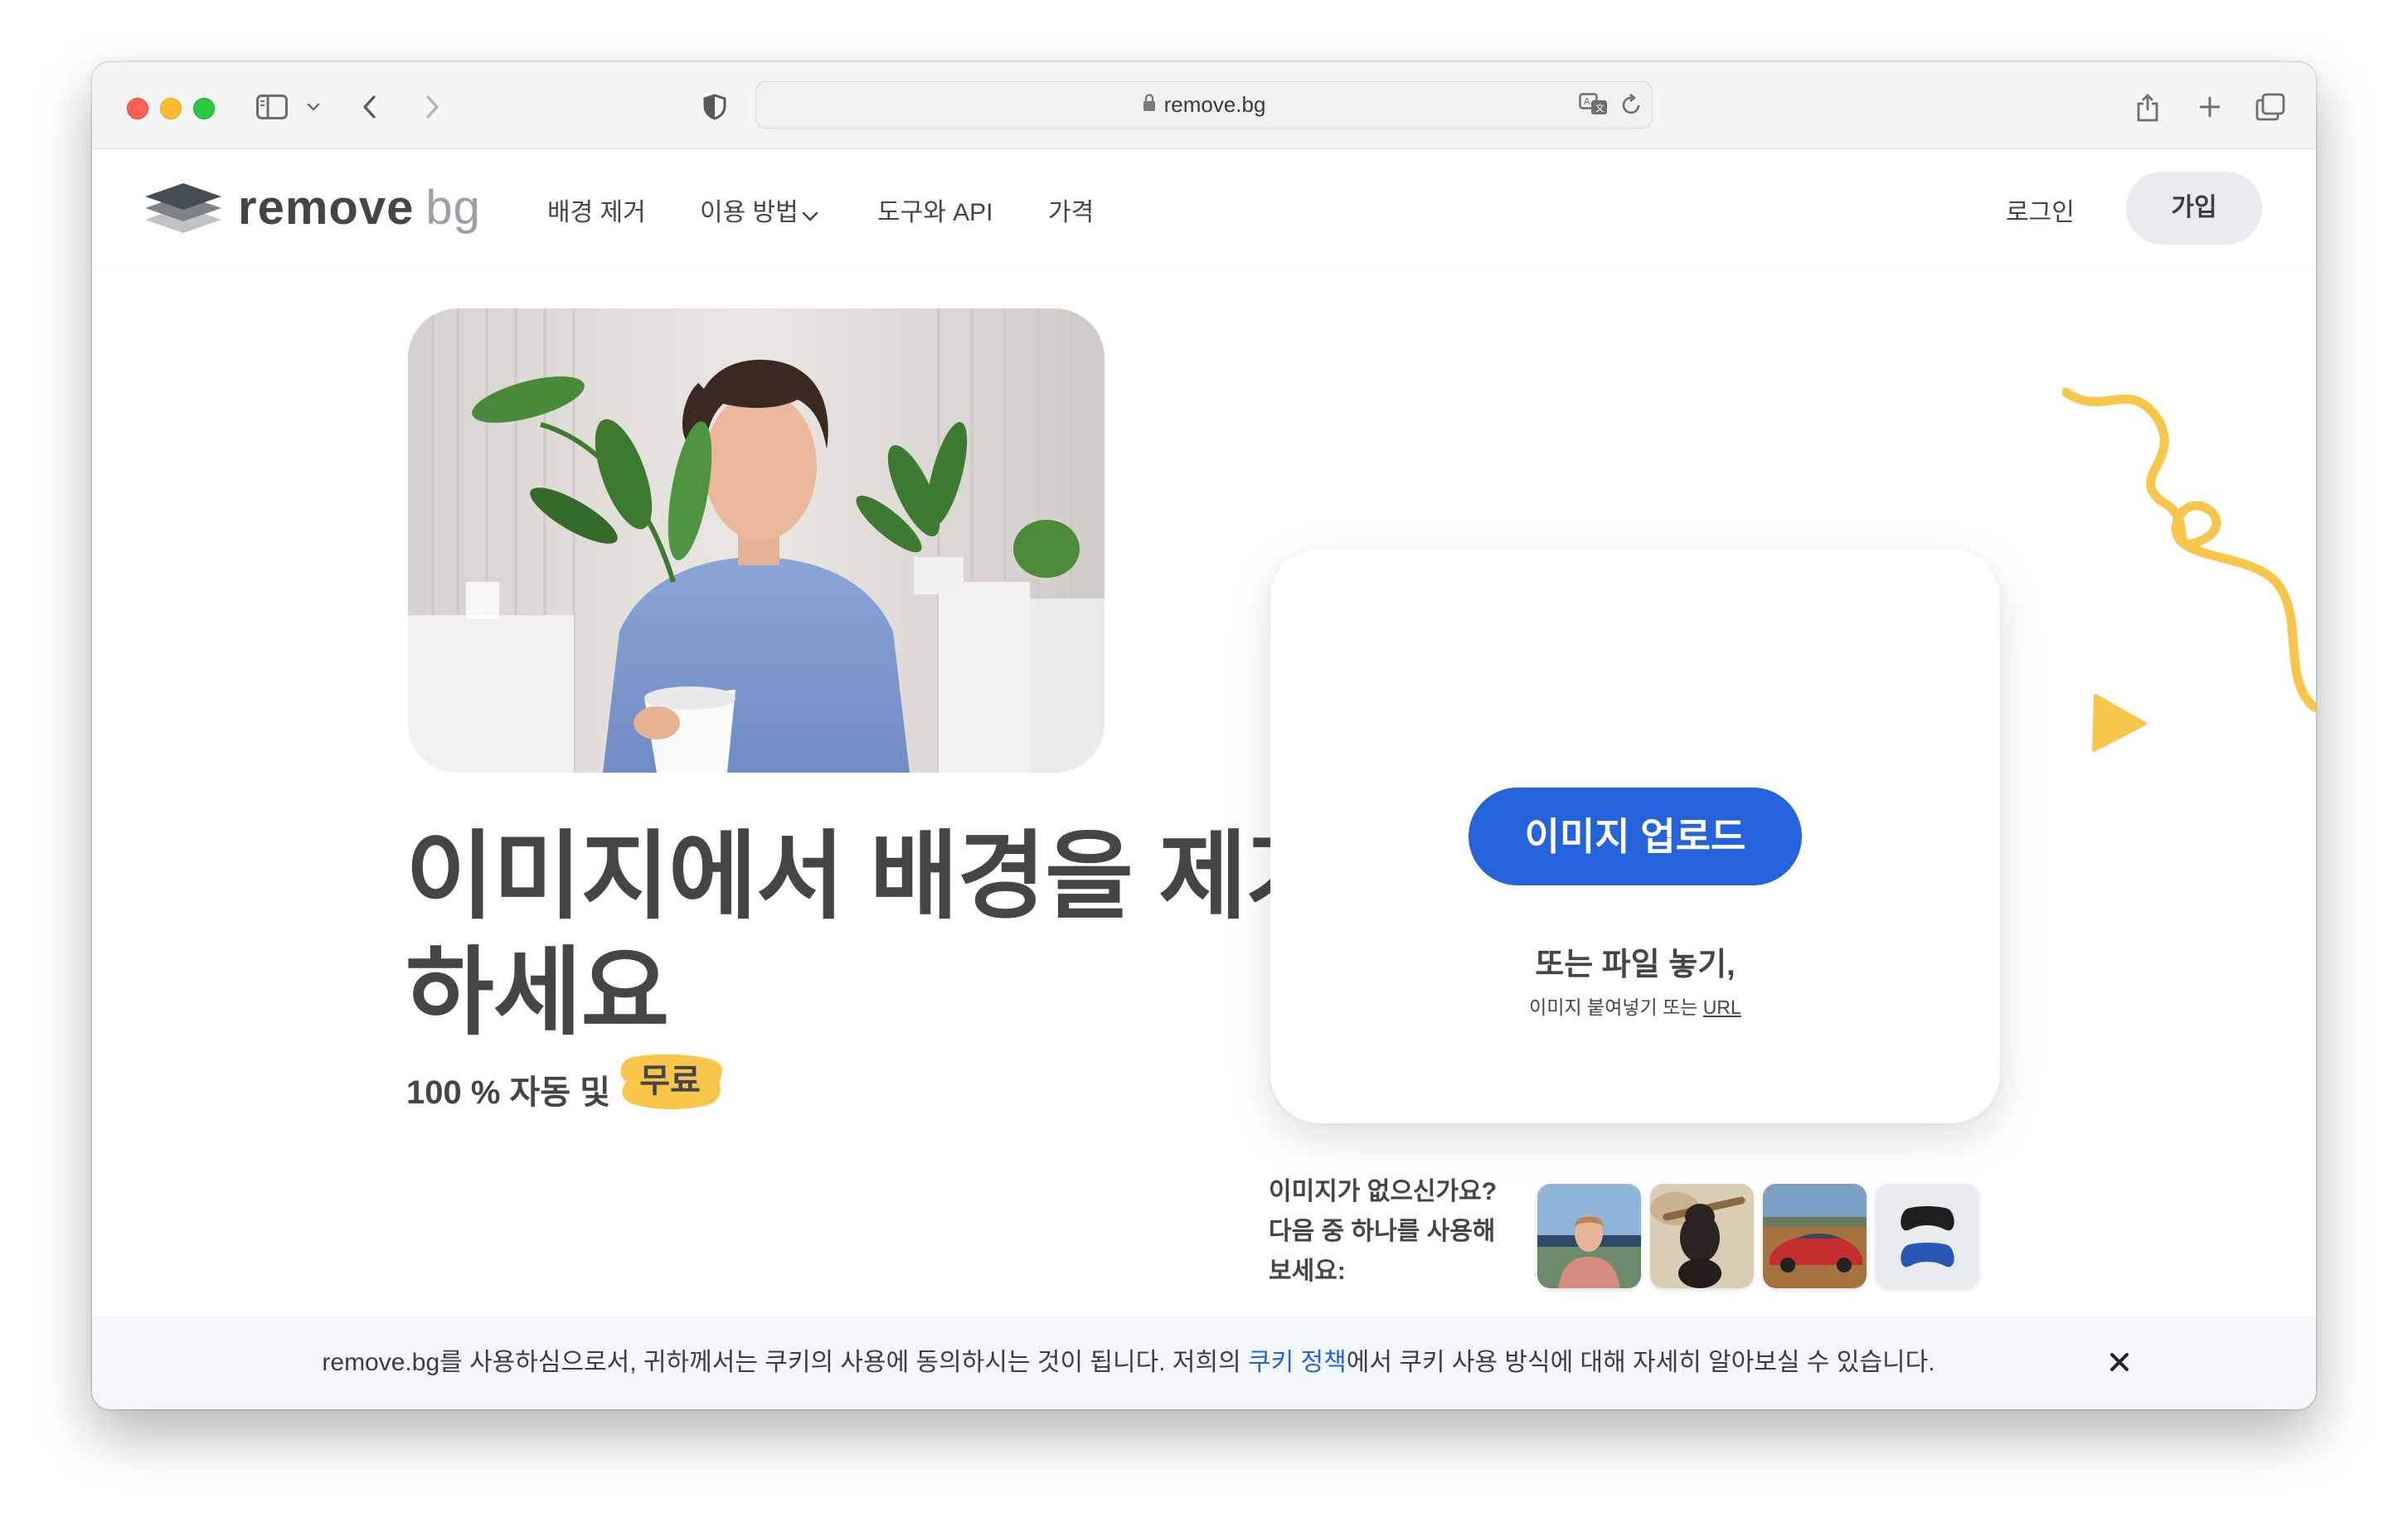 The image size is (2408, 1532). Describe the element at coordinates (870, 934) in the screenshot. I see `hero-headline: 이미지에서 배경을 제거하세요` at that location.